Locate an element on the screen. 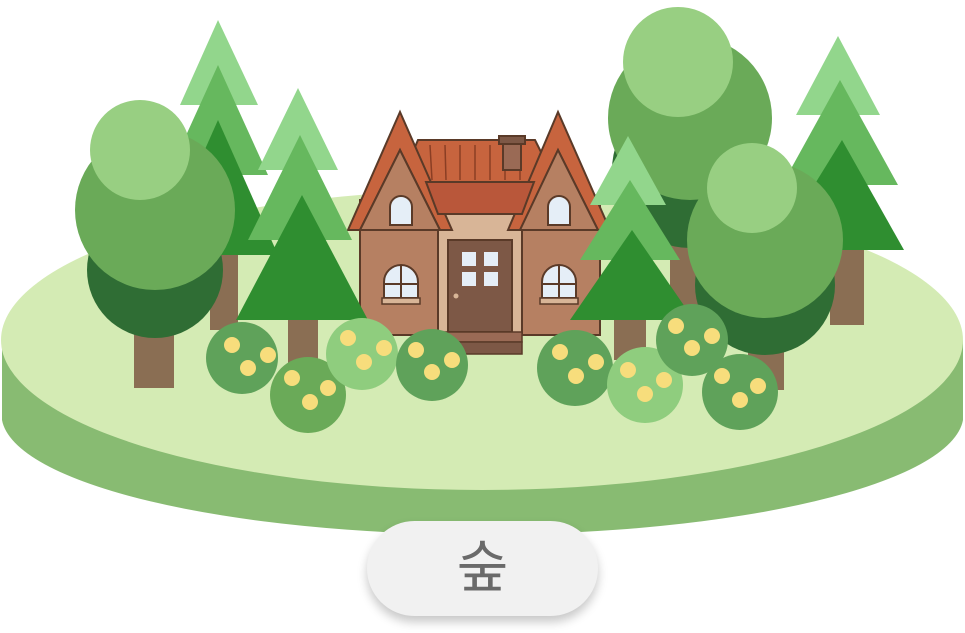  label-pill: 숲 is located at coordinates (482, 568).